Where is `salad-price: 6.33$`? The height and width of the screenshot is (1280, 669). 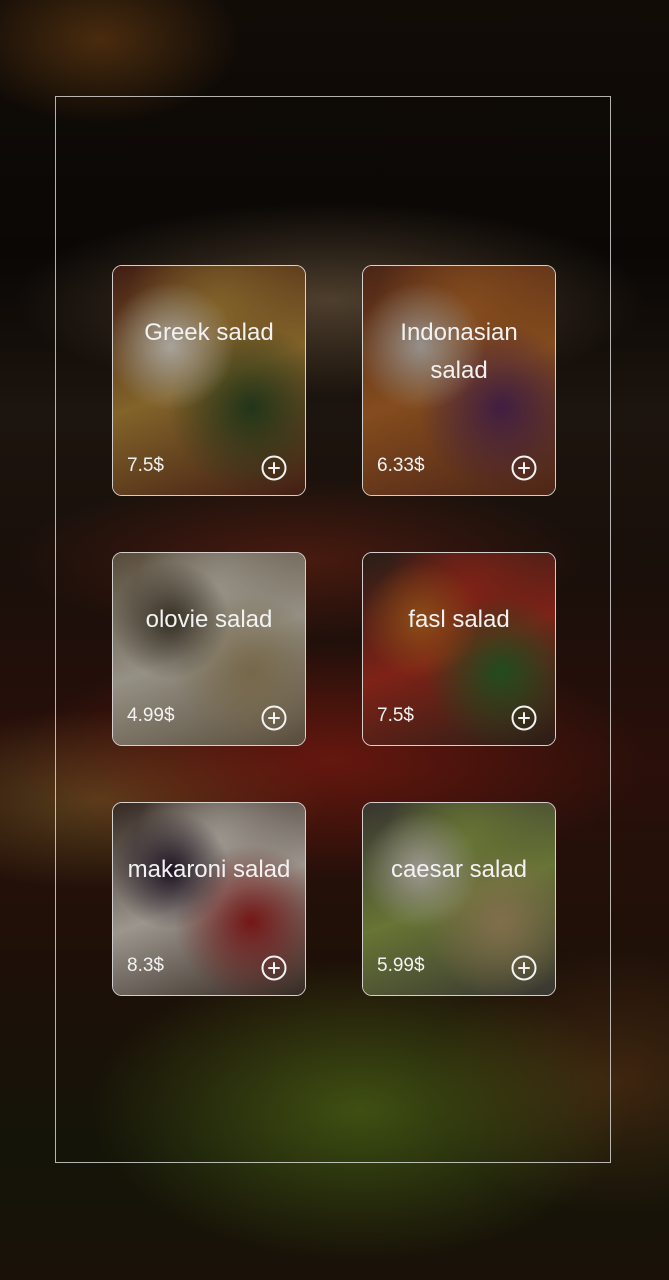 salad-price: 6.33$ is located at coordinates (401, 465).